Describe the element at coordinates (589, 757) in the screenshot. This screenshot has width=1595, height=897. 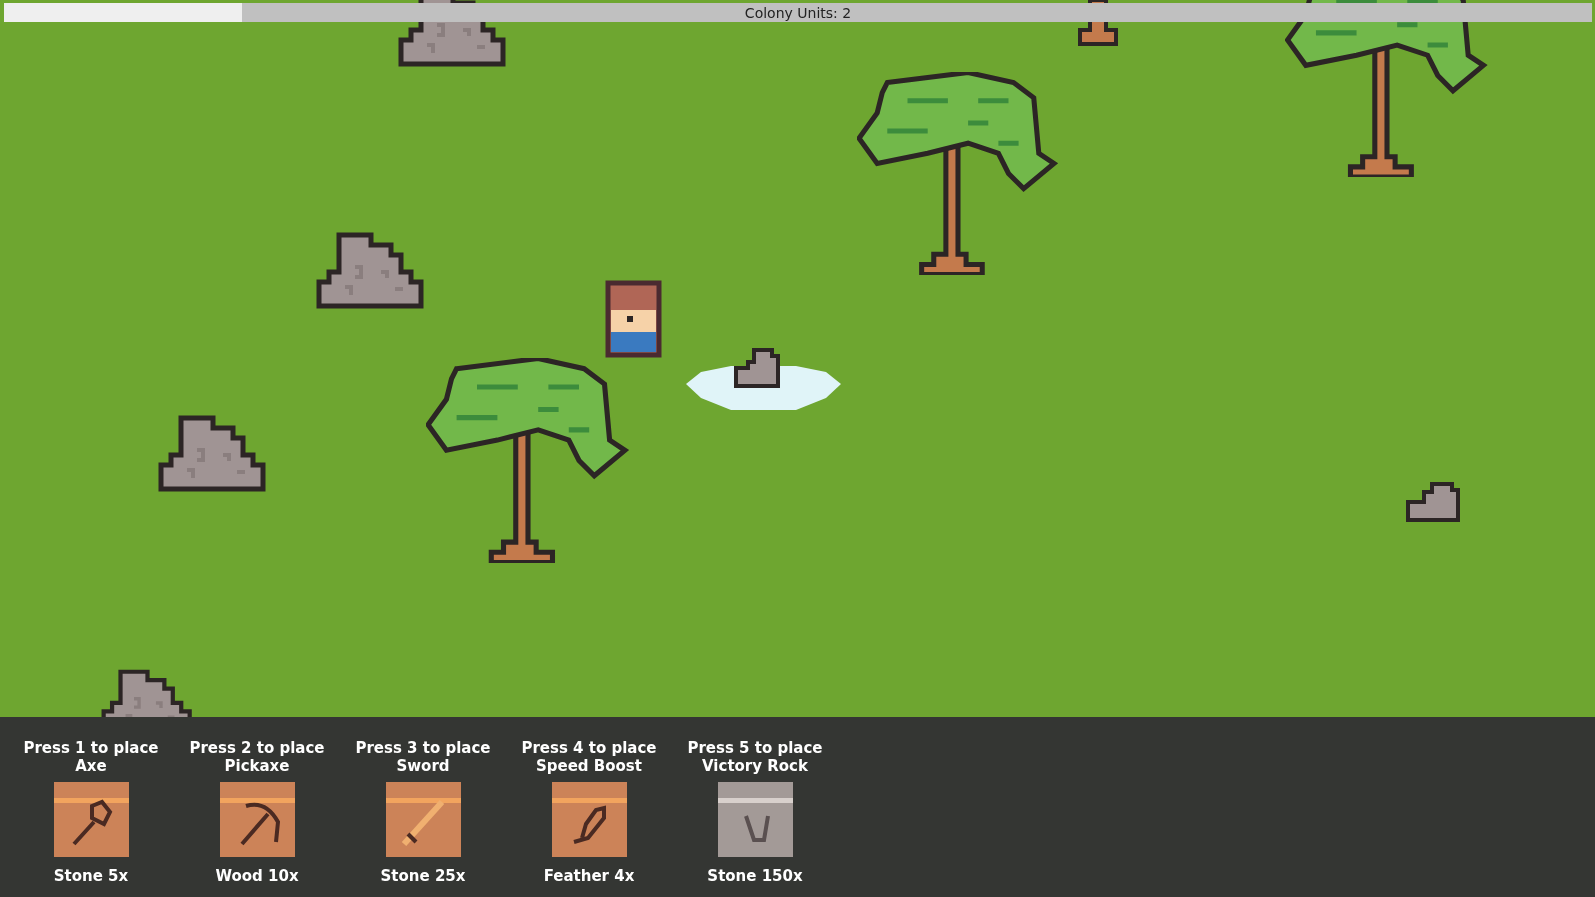
I see `place-prompt: Press 4 to place Speed Boost` at that location.